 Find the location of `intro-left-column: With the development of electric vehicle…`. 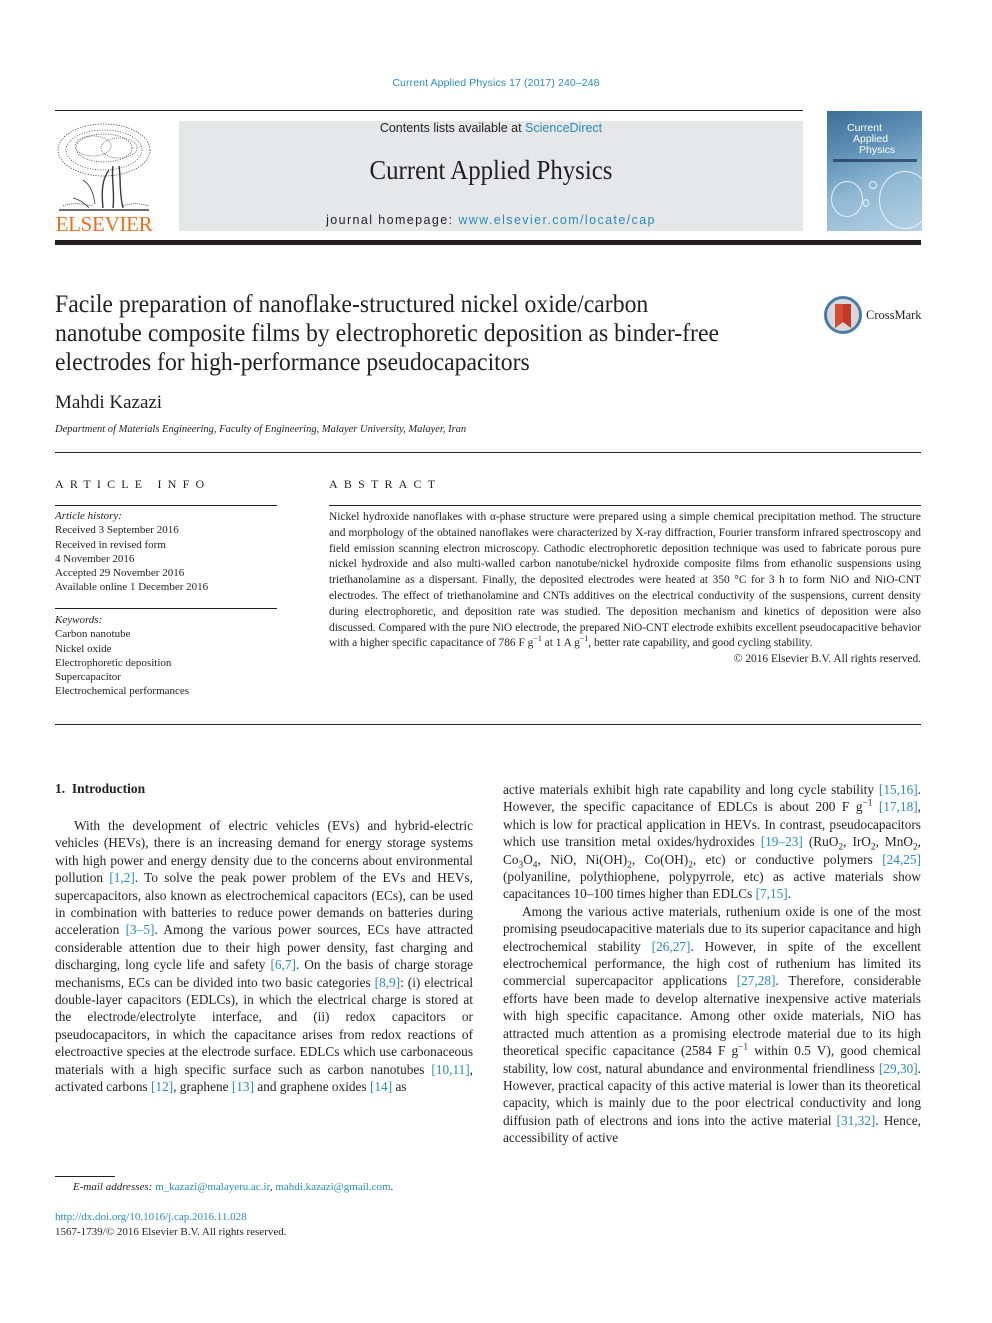

intro-left-column: With the development of electric vehicle… is located at coordinates (264, 956).